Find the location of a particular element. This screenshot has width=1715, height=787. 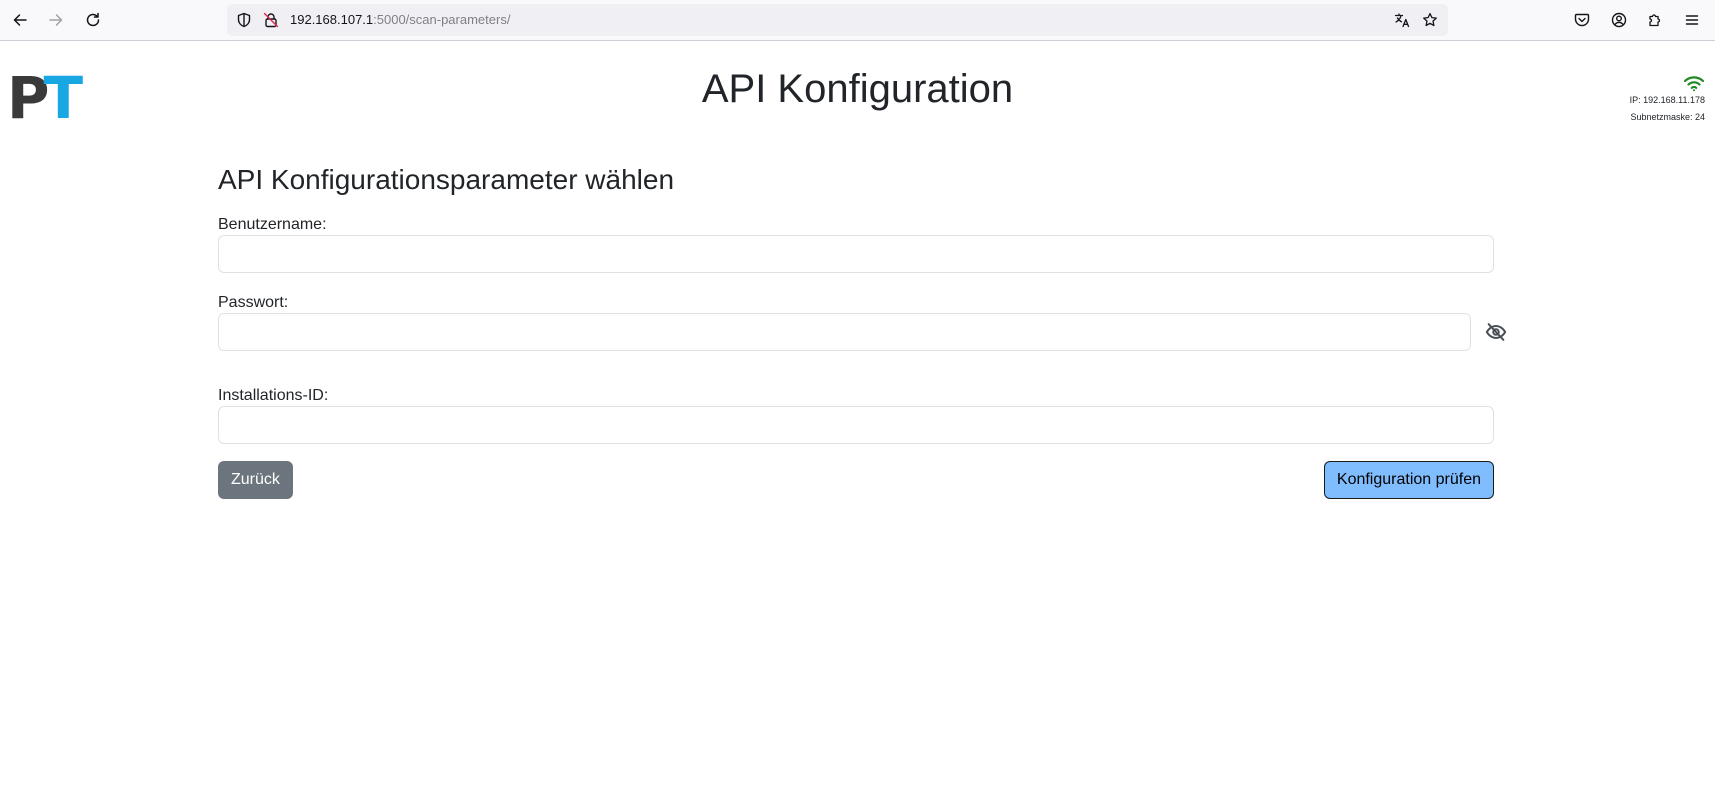

shield-icon is located at coordinates (244, 20).